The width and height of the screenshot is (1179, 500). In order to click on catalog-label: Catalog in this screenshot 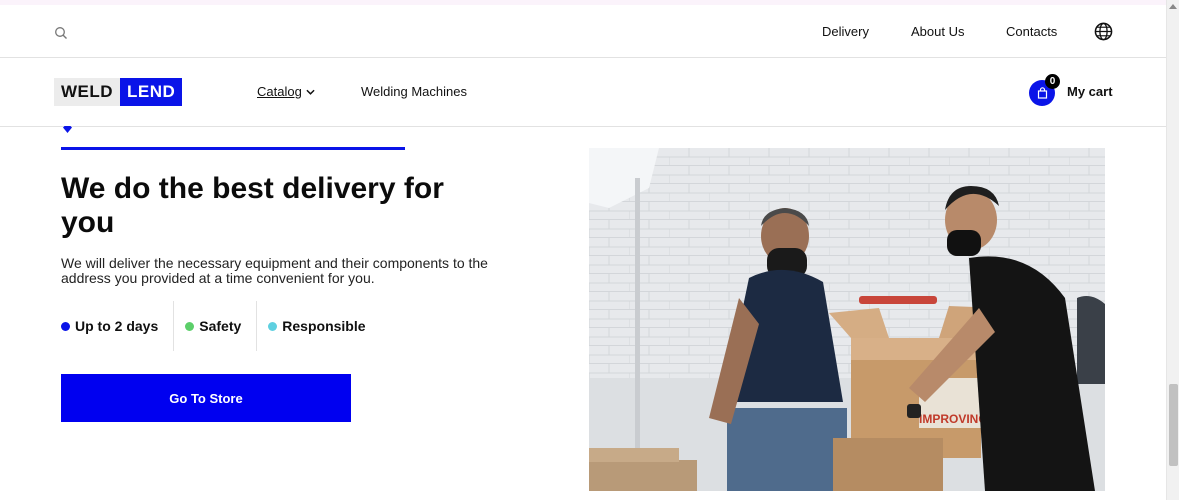, I will do `click(279, 91)`.